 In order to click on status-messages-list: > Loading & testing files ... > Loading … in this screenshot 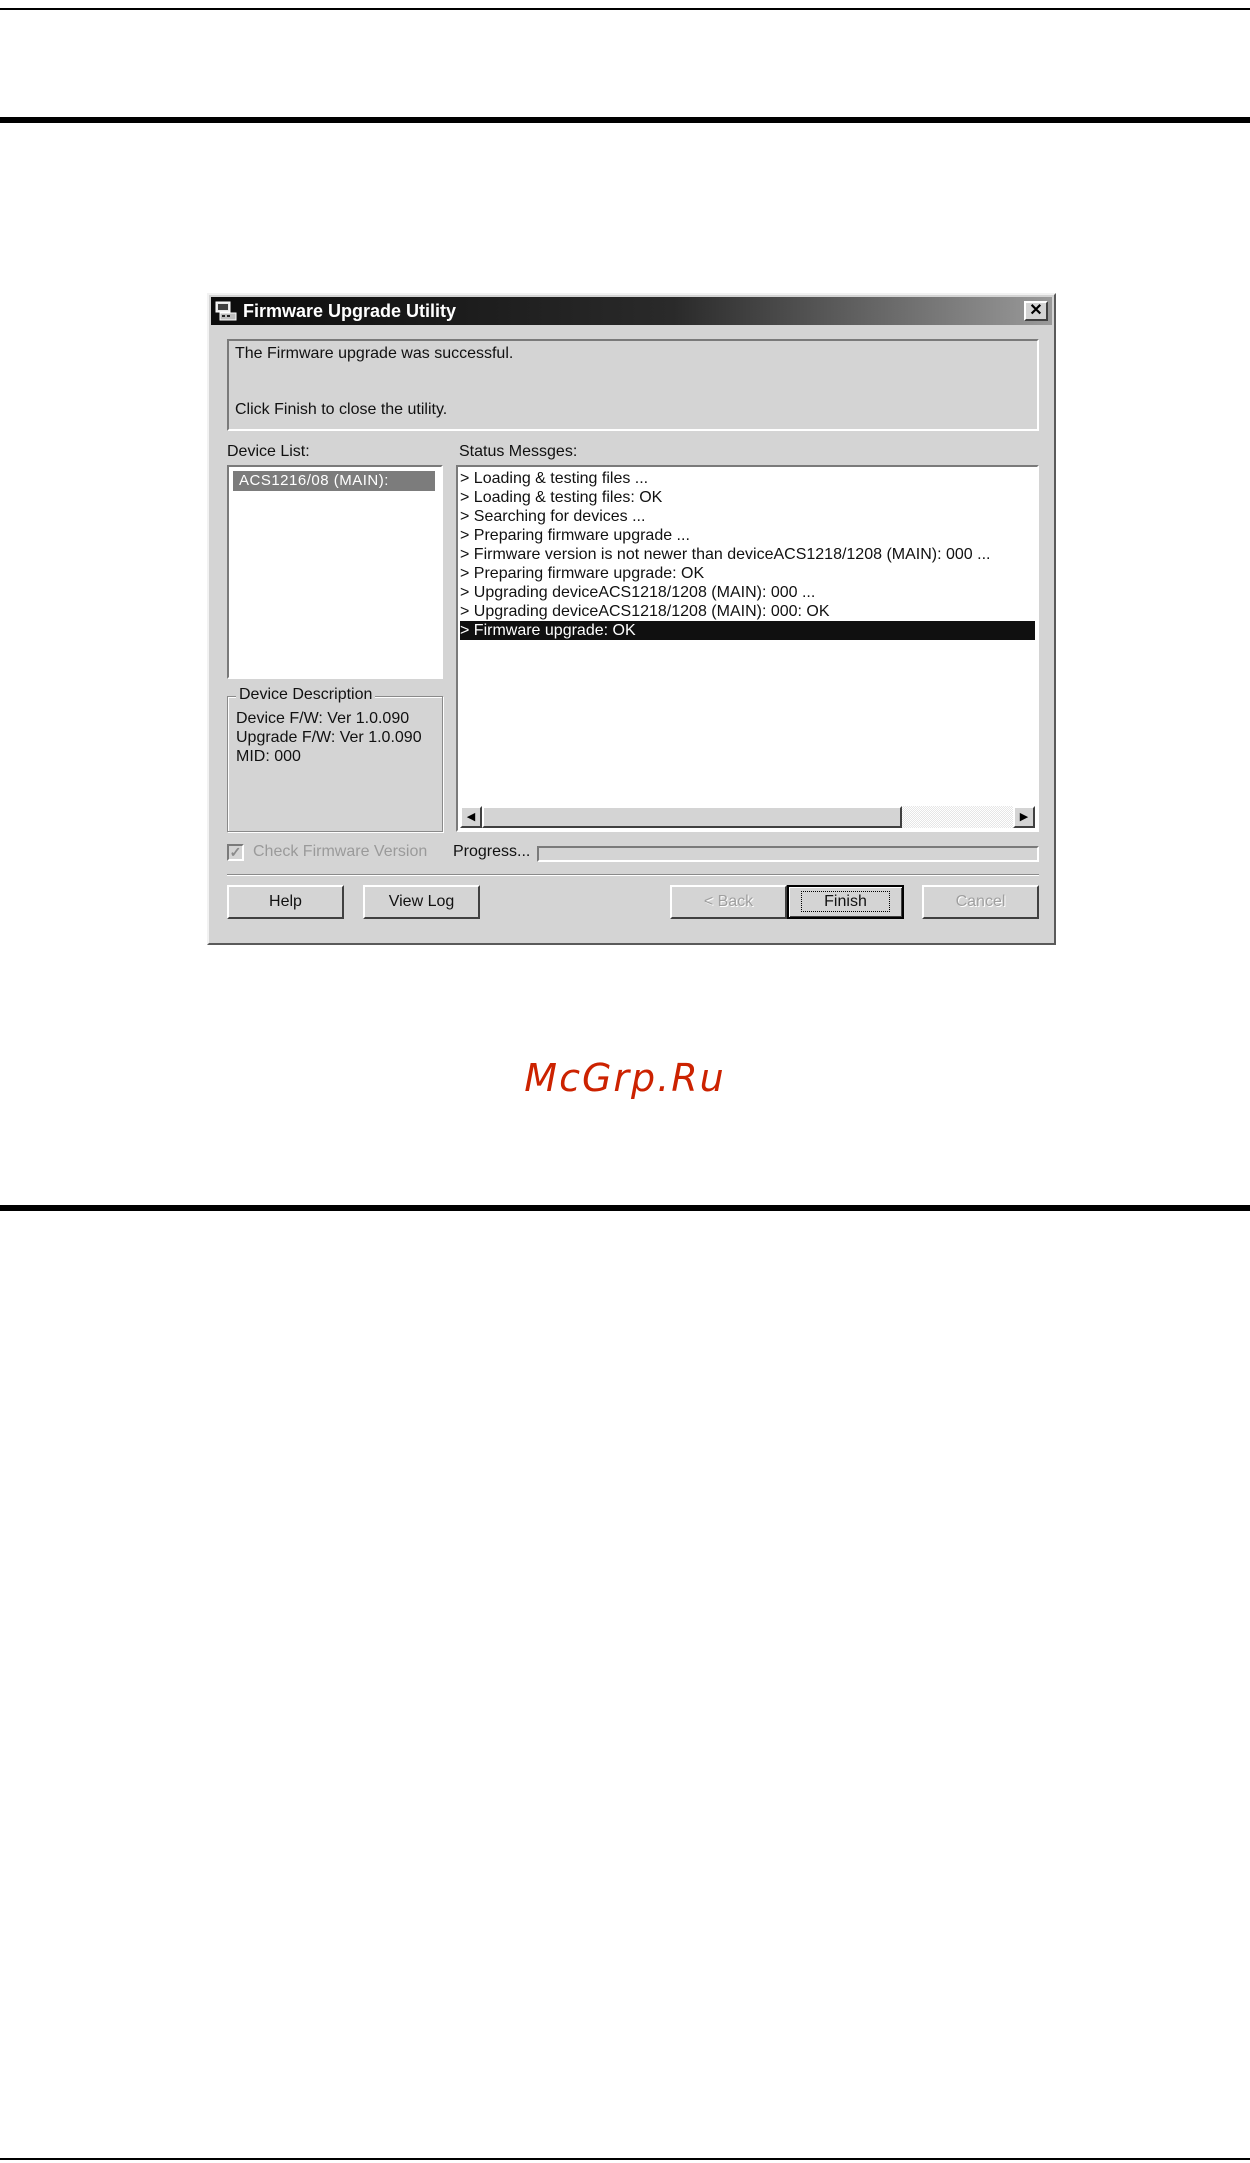, I will do `click(747, 648)`.